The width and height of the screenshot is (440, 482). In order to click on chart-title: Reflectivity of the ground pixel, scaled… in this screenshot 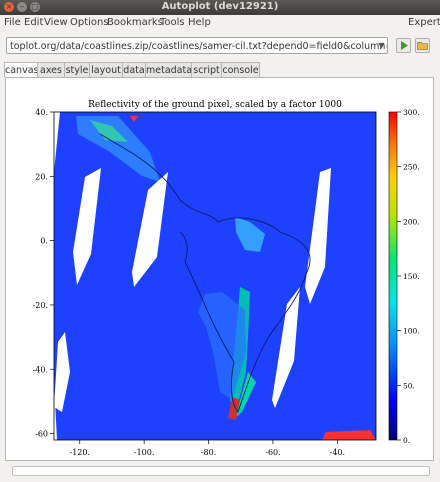, I will do `click(215, 105)`.